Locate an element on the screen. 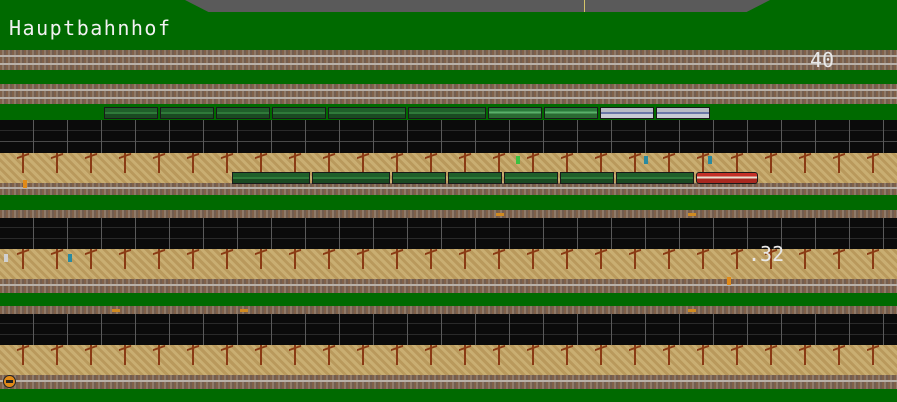 This screenshot has height=402, width=897. train-upper is located at coordinates (408, 113).